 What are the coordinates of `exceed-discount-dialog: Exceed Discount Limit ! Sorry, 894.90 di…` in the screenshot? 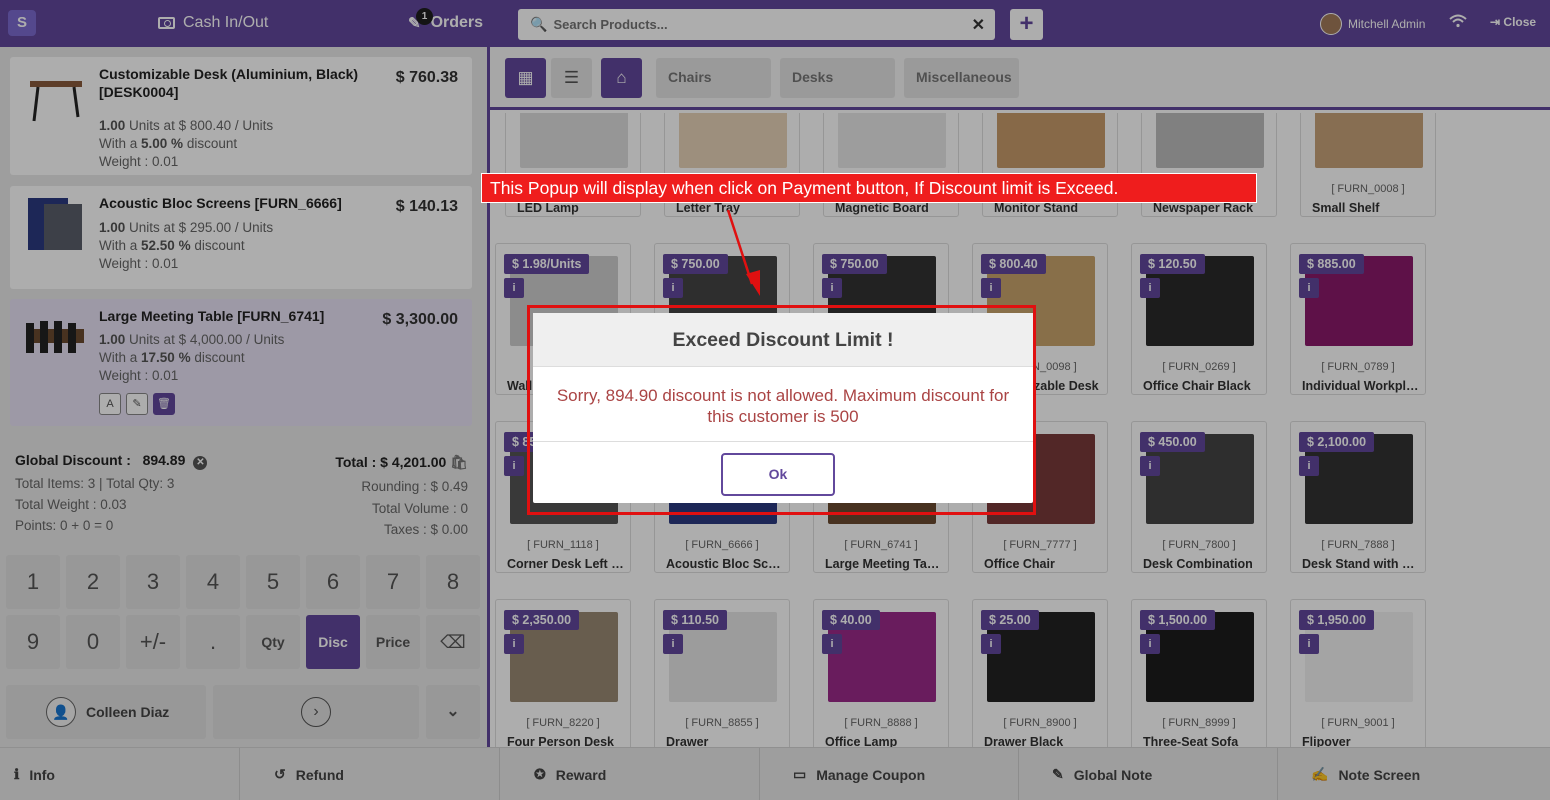 It's located at (783, 408).